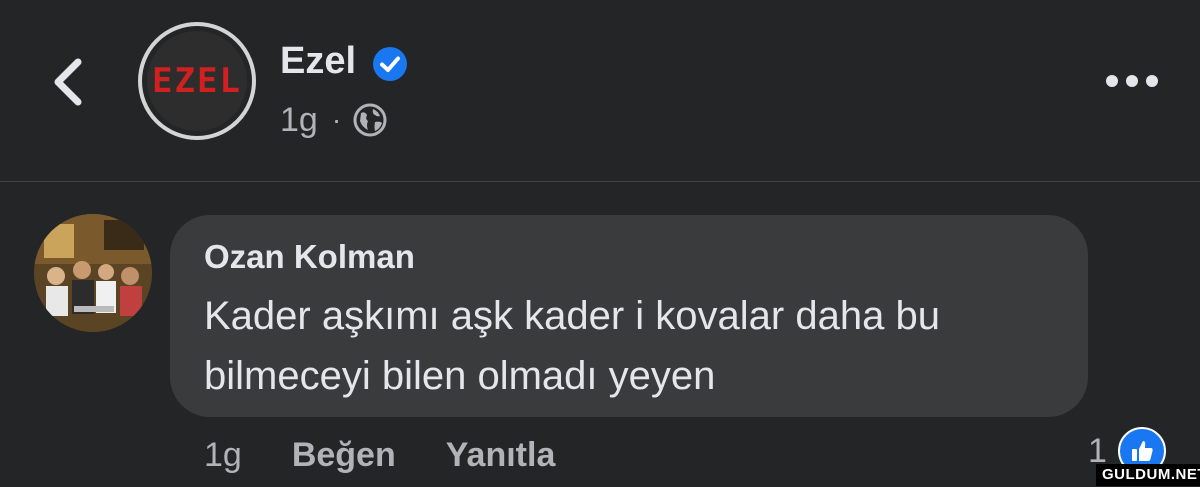 The height and width of the screenshot is (487, 1200). I want to click on chevron-left-icon, so click(68, 82).